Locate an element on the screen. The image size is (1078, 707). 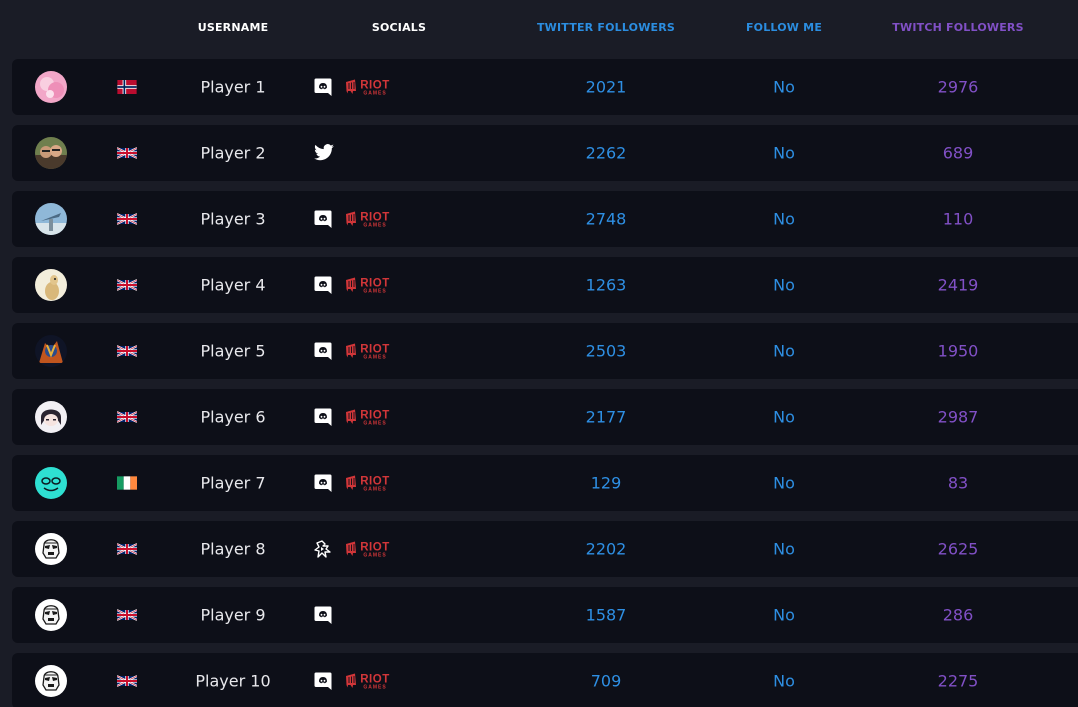
twitter-followers-count: 1587 is located at coordinates (606, 615).